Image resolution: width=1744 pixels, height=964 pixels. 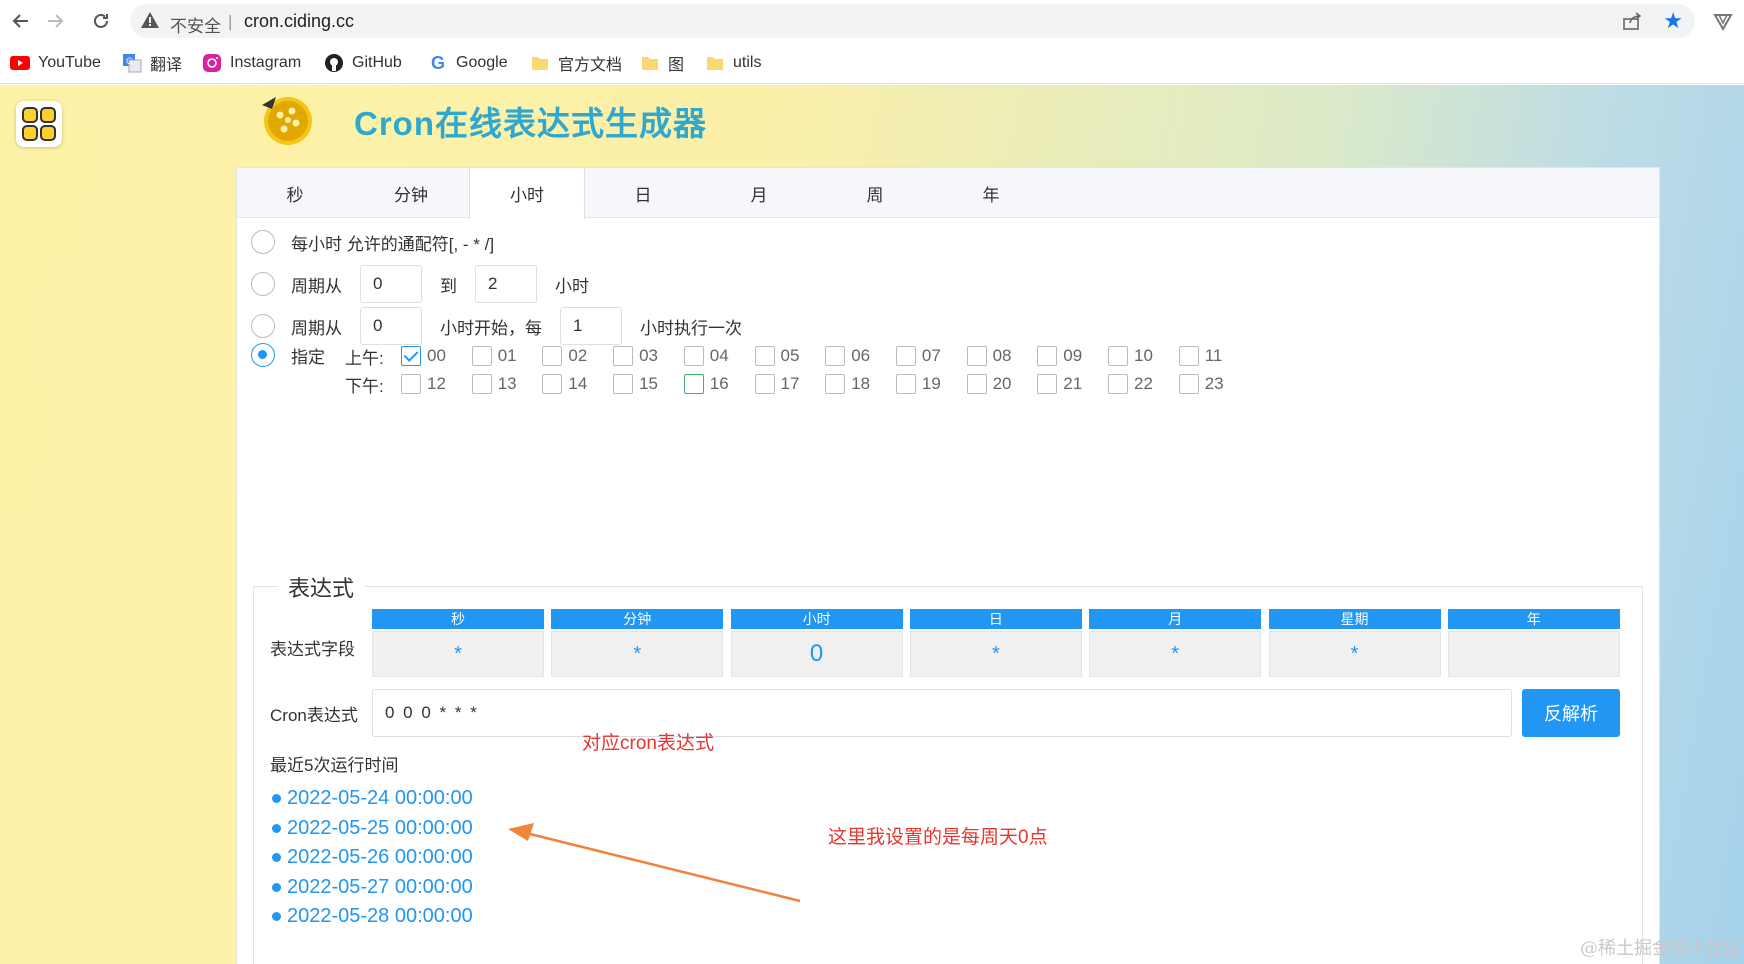 What do you see at coordinates (912, 21) in the screenshot?
I see `address-bar: 不安全 | cron.ciding.cc ★` at bounding box center [912, 21].